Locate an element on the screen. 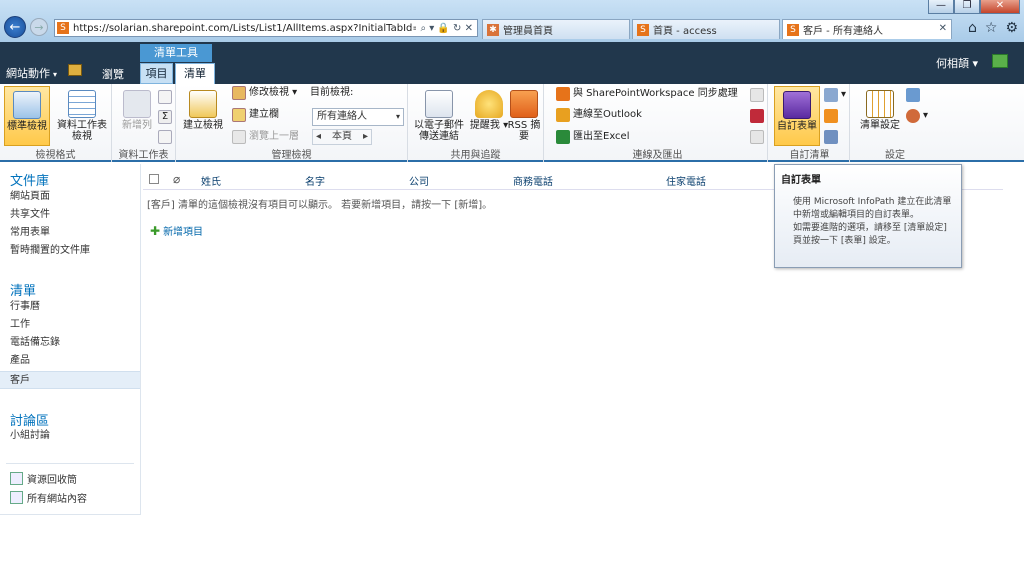 The height and width of the screenshot is (576, 1024). totals-button: Σ is located at coordinates (166, 117).